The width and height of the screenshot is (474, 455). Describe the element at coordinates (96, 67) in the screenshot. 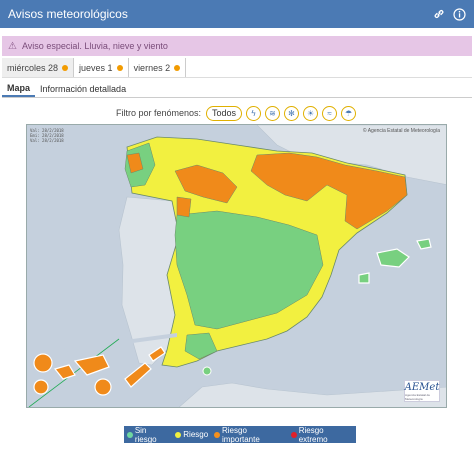

I see `tab-day-2-label: jueves 1` at that location.